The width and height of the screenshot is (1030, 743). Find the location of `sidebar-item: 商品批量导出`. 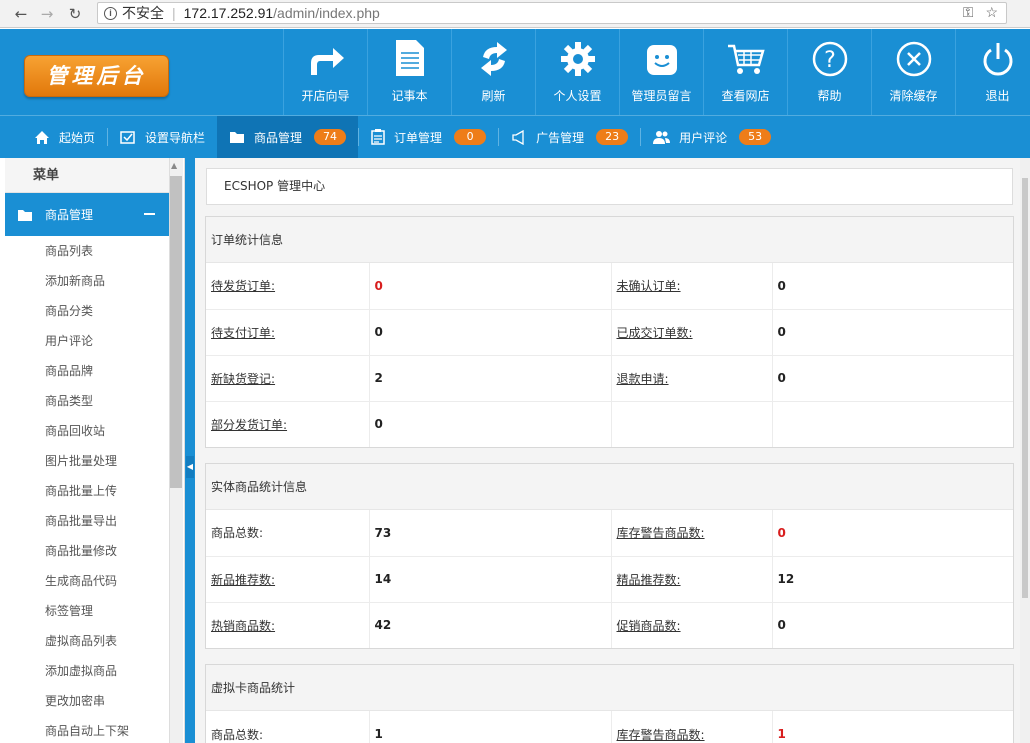

sidebar-item: 商品批量导出 is located at coordinates (87, 521).